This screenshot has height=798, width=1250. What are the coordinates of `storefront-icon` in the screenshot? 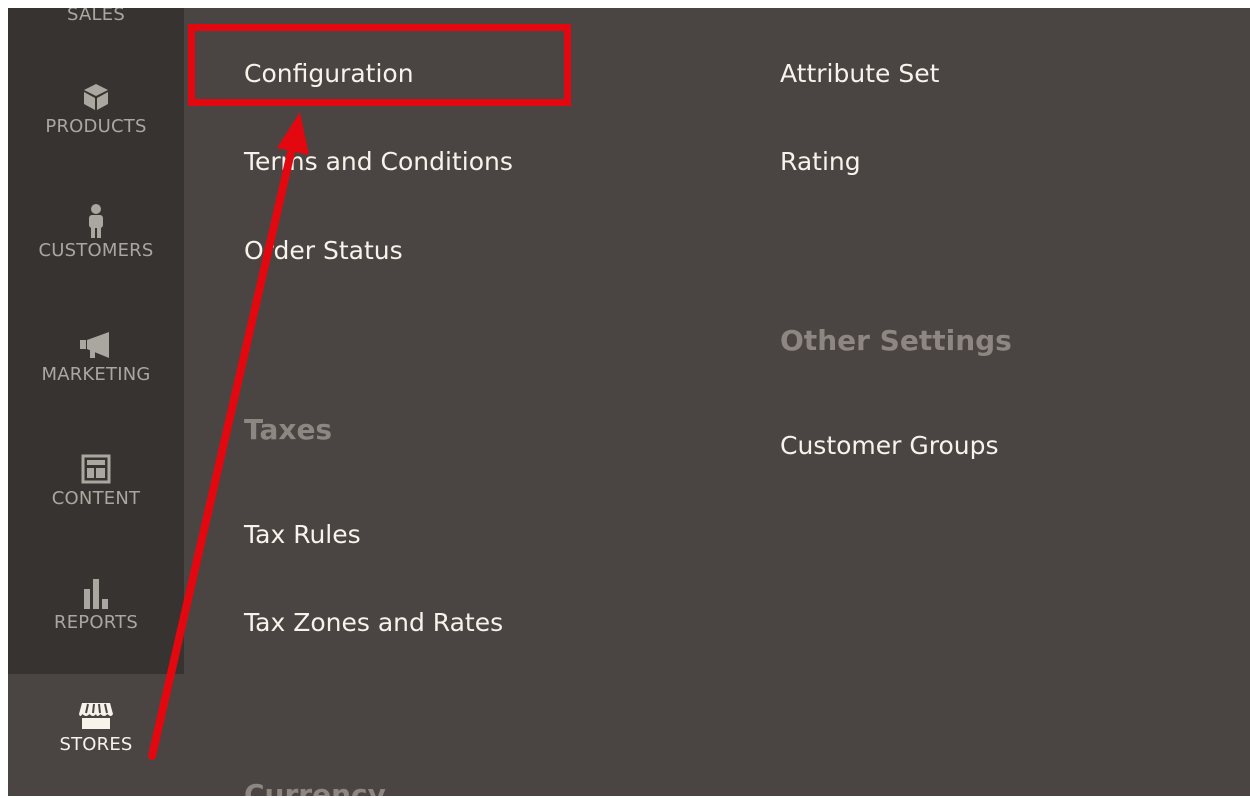 It's located at (96, 715).